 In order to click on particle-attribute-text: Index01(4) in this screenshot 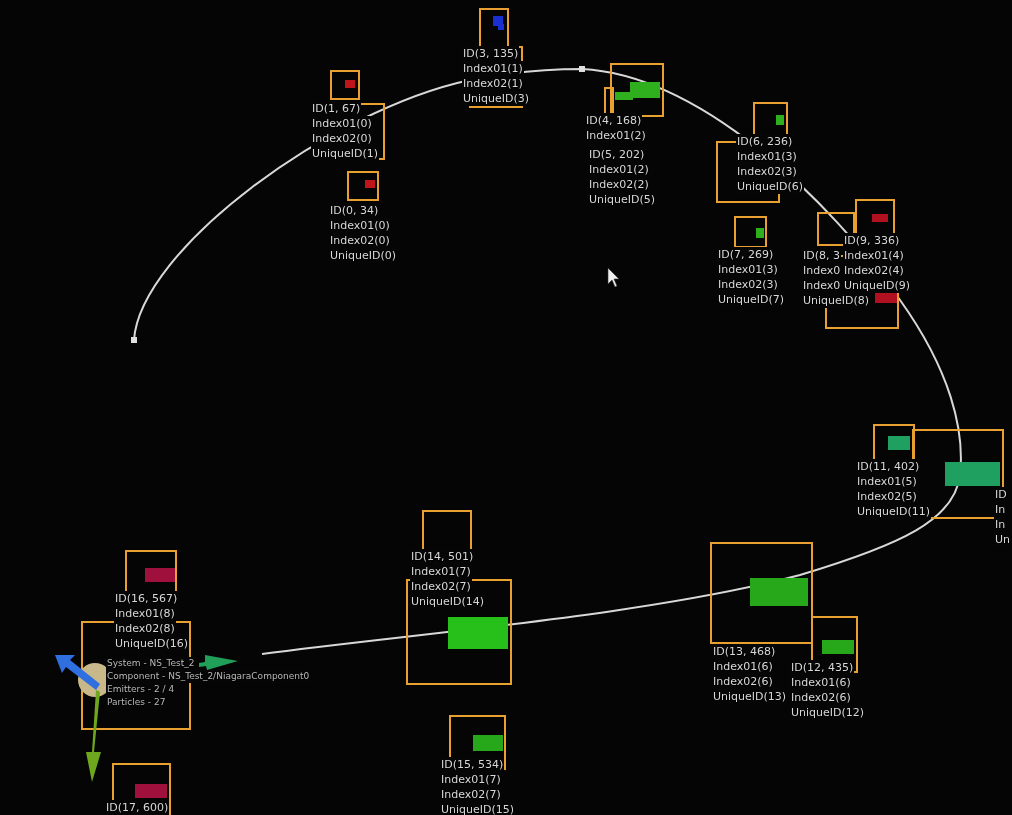, I will do `click(874, 255)`.